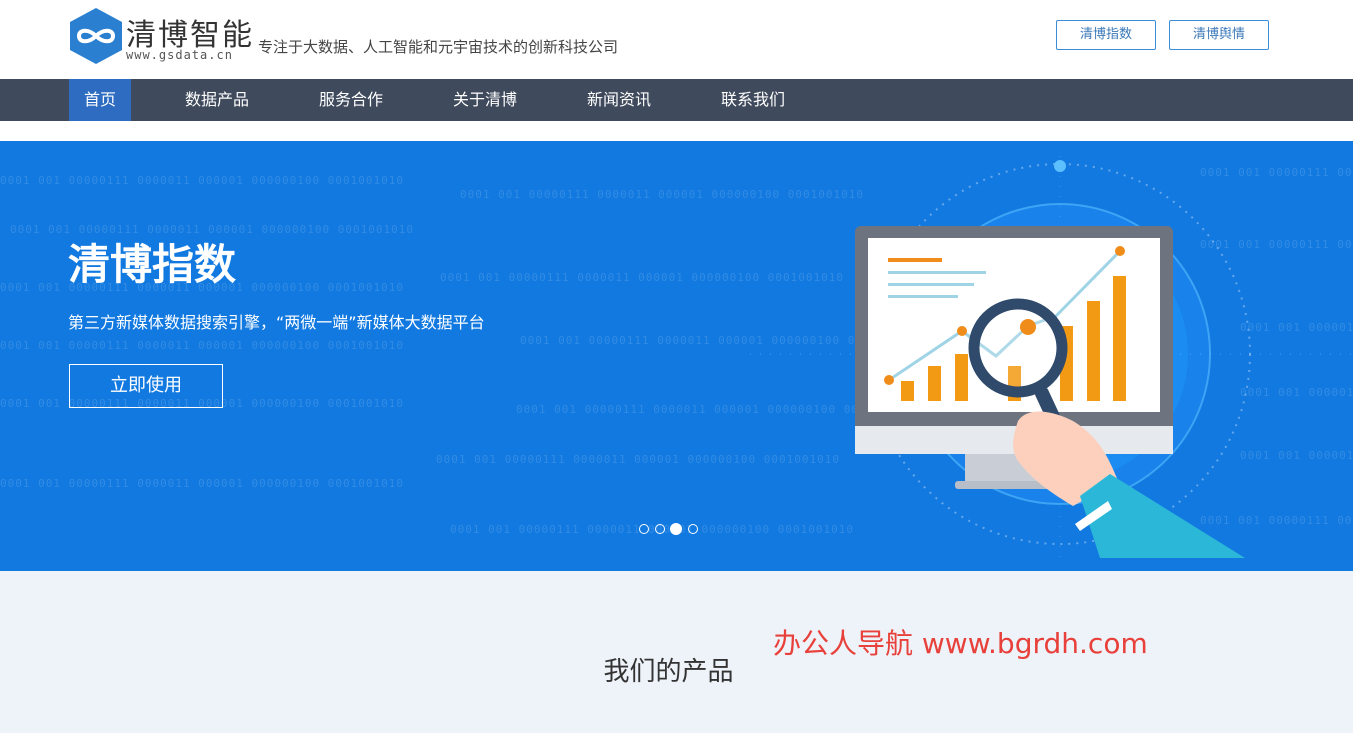 This screenshot has height=733, width=1353. I want to click on main-nav: 首页 数据产品 服务合作 关于清博 新闻资讯 联系我们, so click(676, 100).